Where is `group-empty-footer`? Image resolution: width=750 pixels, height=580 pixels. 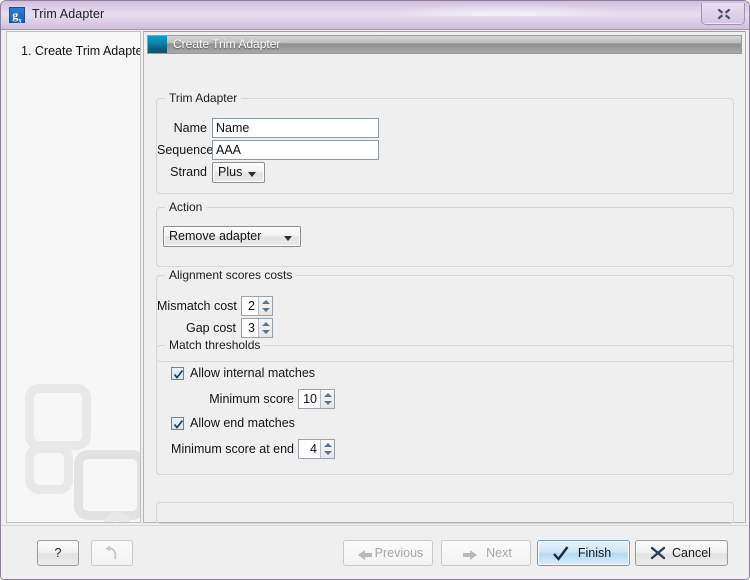 group-empty-footer is located at coordinates (445, 513).